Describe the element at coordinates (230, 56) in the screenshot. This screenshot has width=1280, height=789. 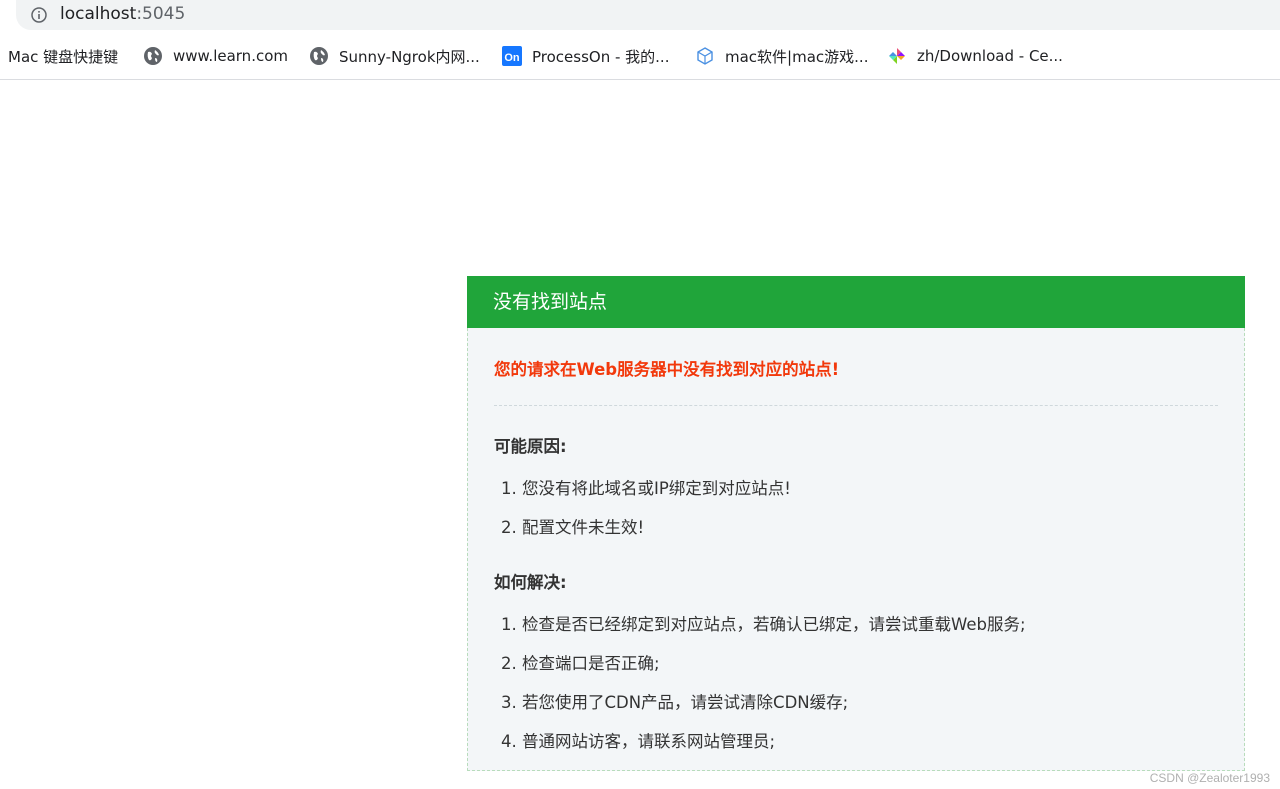
I see `bookmark-label: www.learn.com` at that location.